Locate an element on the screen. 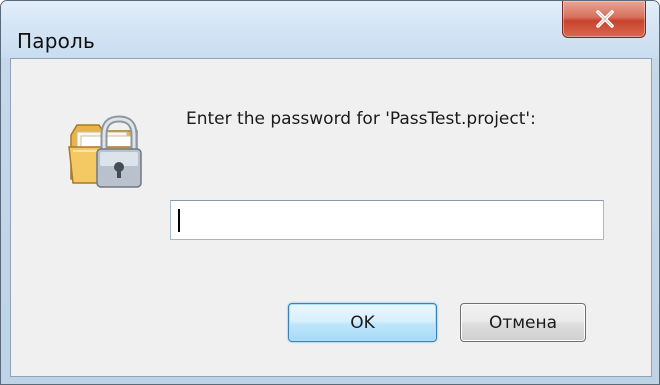 Image resolution: width=660 pixels, height=385 pixels. window-title: Пароль is located at coordinates (56, 41).